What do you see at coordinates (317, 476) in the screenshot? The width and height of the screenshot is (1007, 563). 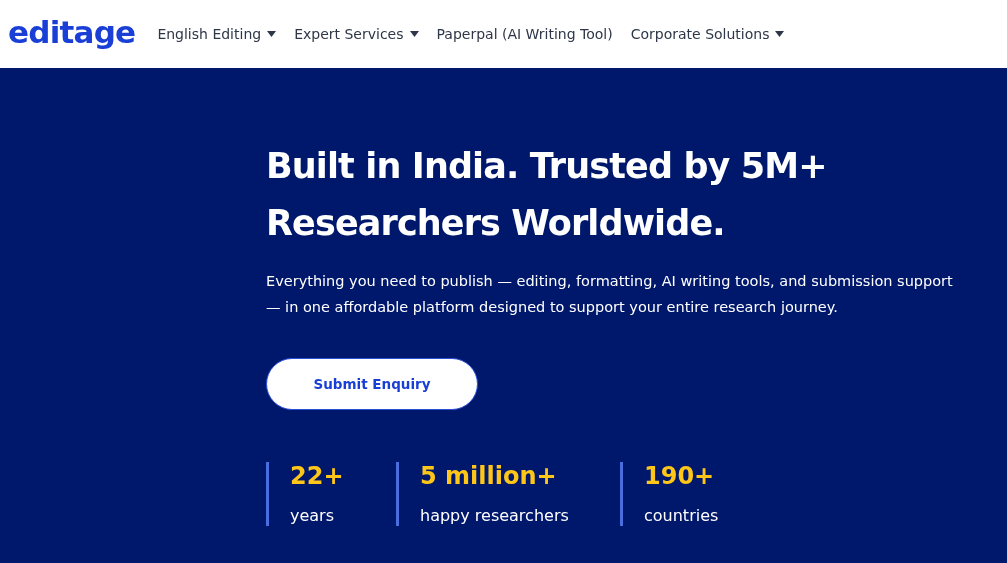 I see `stat-value: 22+` at bounding box center [317, 476].